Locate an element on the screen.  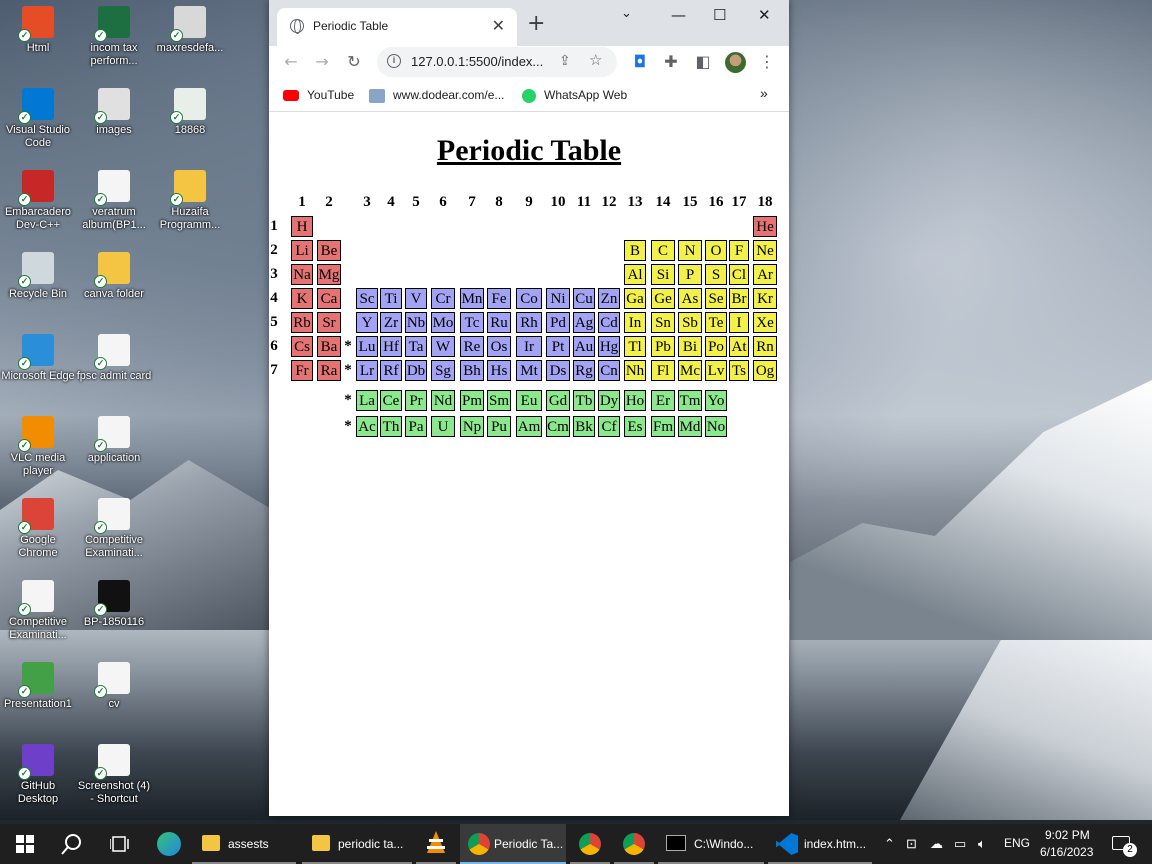
youtube-icon is located at coordinates (291, 96).